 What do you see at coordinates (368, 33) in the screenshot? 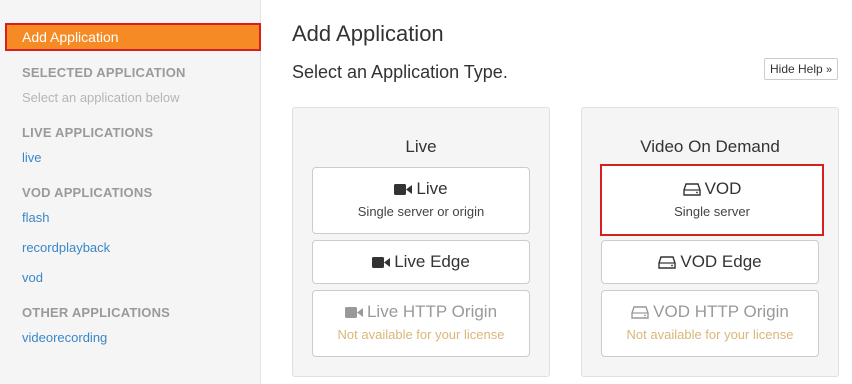
I see `page-title: Add Application` at bounding box center [368, 33].